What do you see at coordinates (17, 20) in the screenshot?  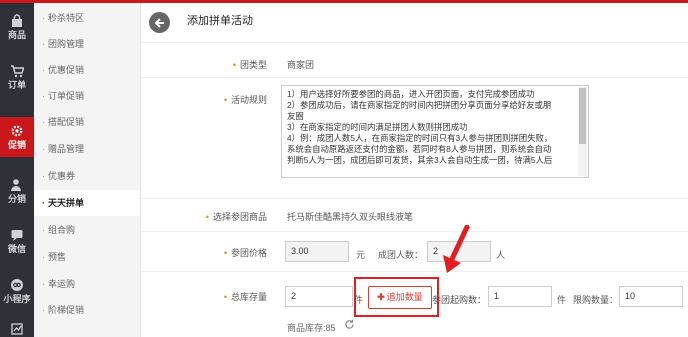 I see `bag-icon` at bounding box center [17, 20].